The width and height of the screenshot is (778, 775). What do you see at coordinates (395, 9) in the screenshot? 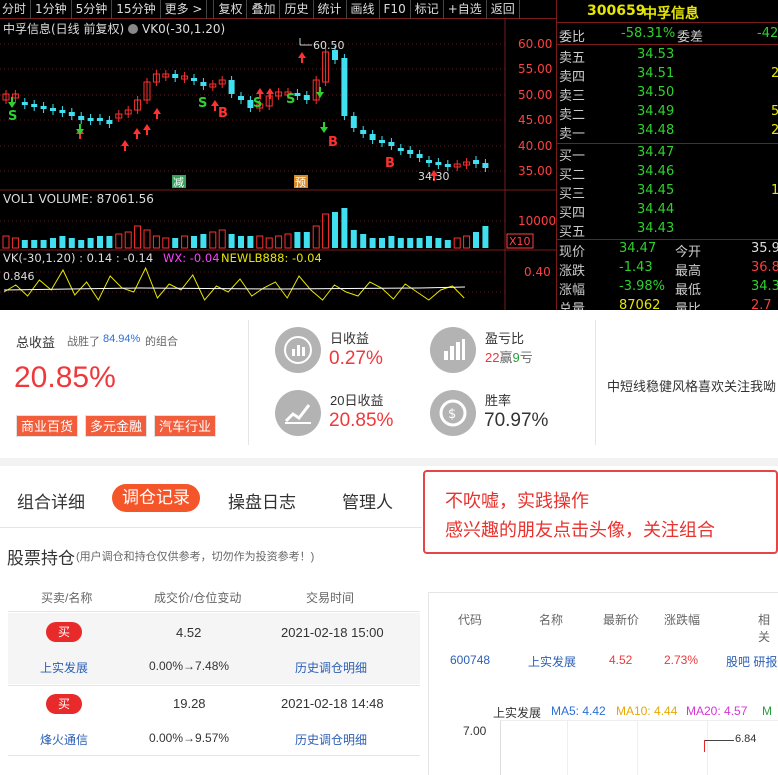
I see `toolbar-f10: F10` at bounding box center [395, 9].